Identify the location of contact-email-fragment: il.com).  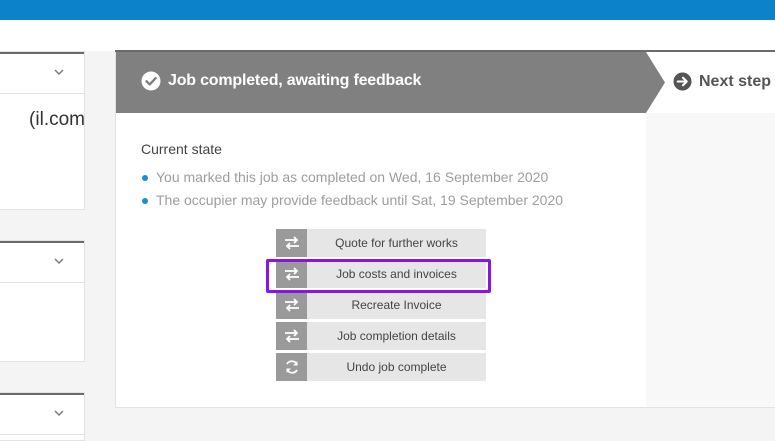
(57, 119).